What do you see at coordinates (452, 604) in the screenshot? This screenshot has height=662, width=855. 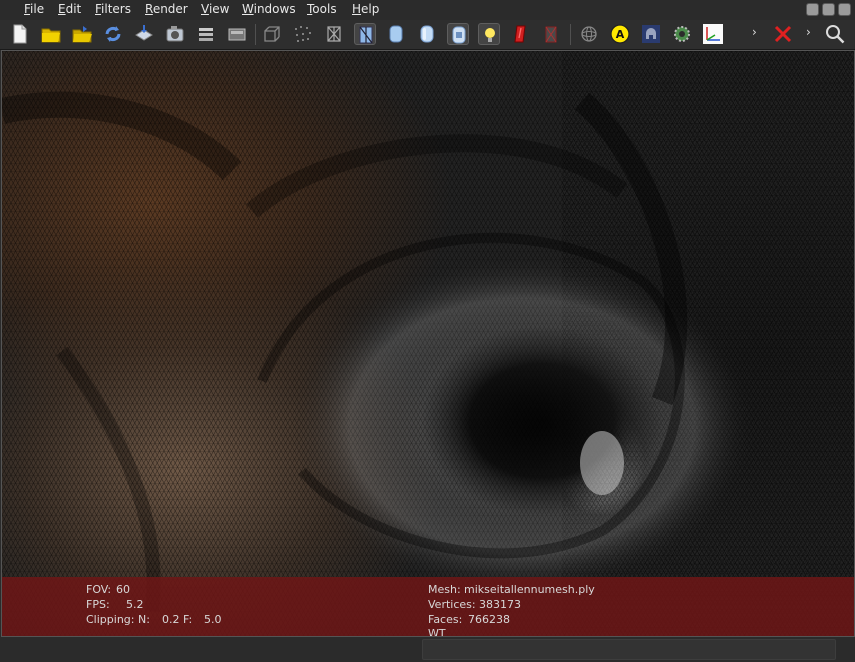 I see `vertices-label: Vertices:` at bounding box center [452, 604].